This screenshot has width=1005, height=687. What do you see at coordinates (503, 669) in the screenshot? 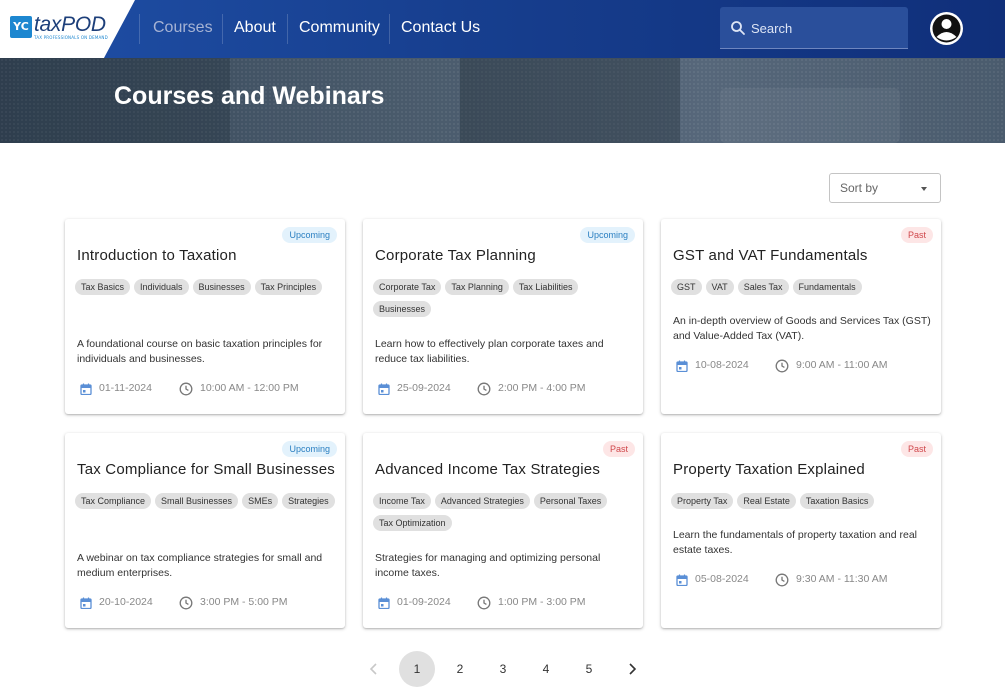
I see `page-button: 3` at bounding box center [503, 669].